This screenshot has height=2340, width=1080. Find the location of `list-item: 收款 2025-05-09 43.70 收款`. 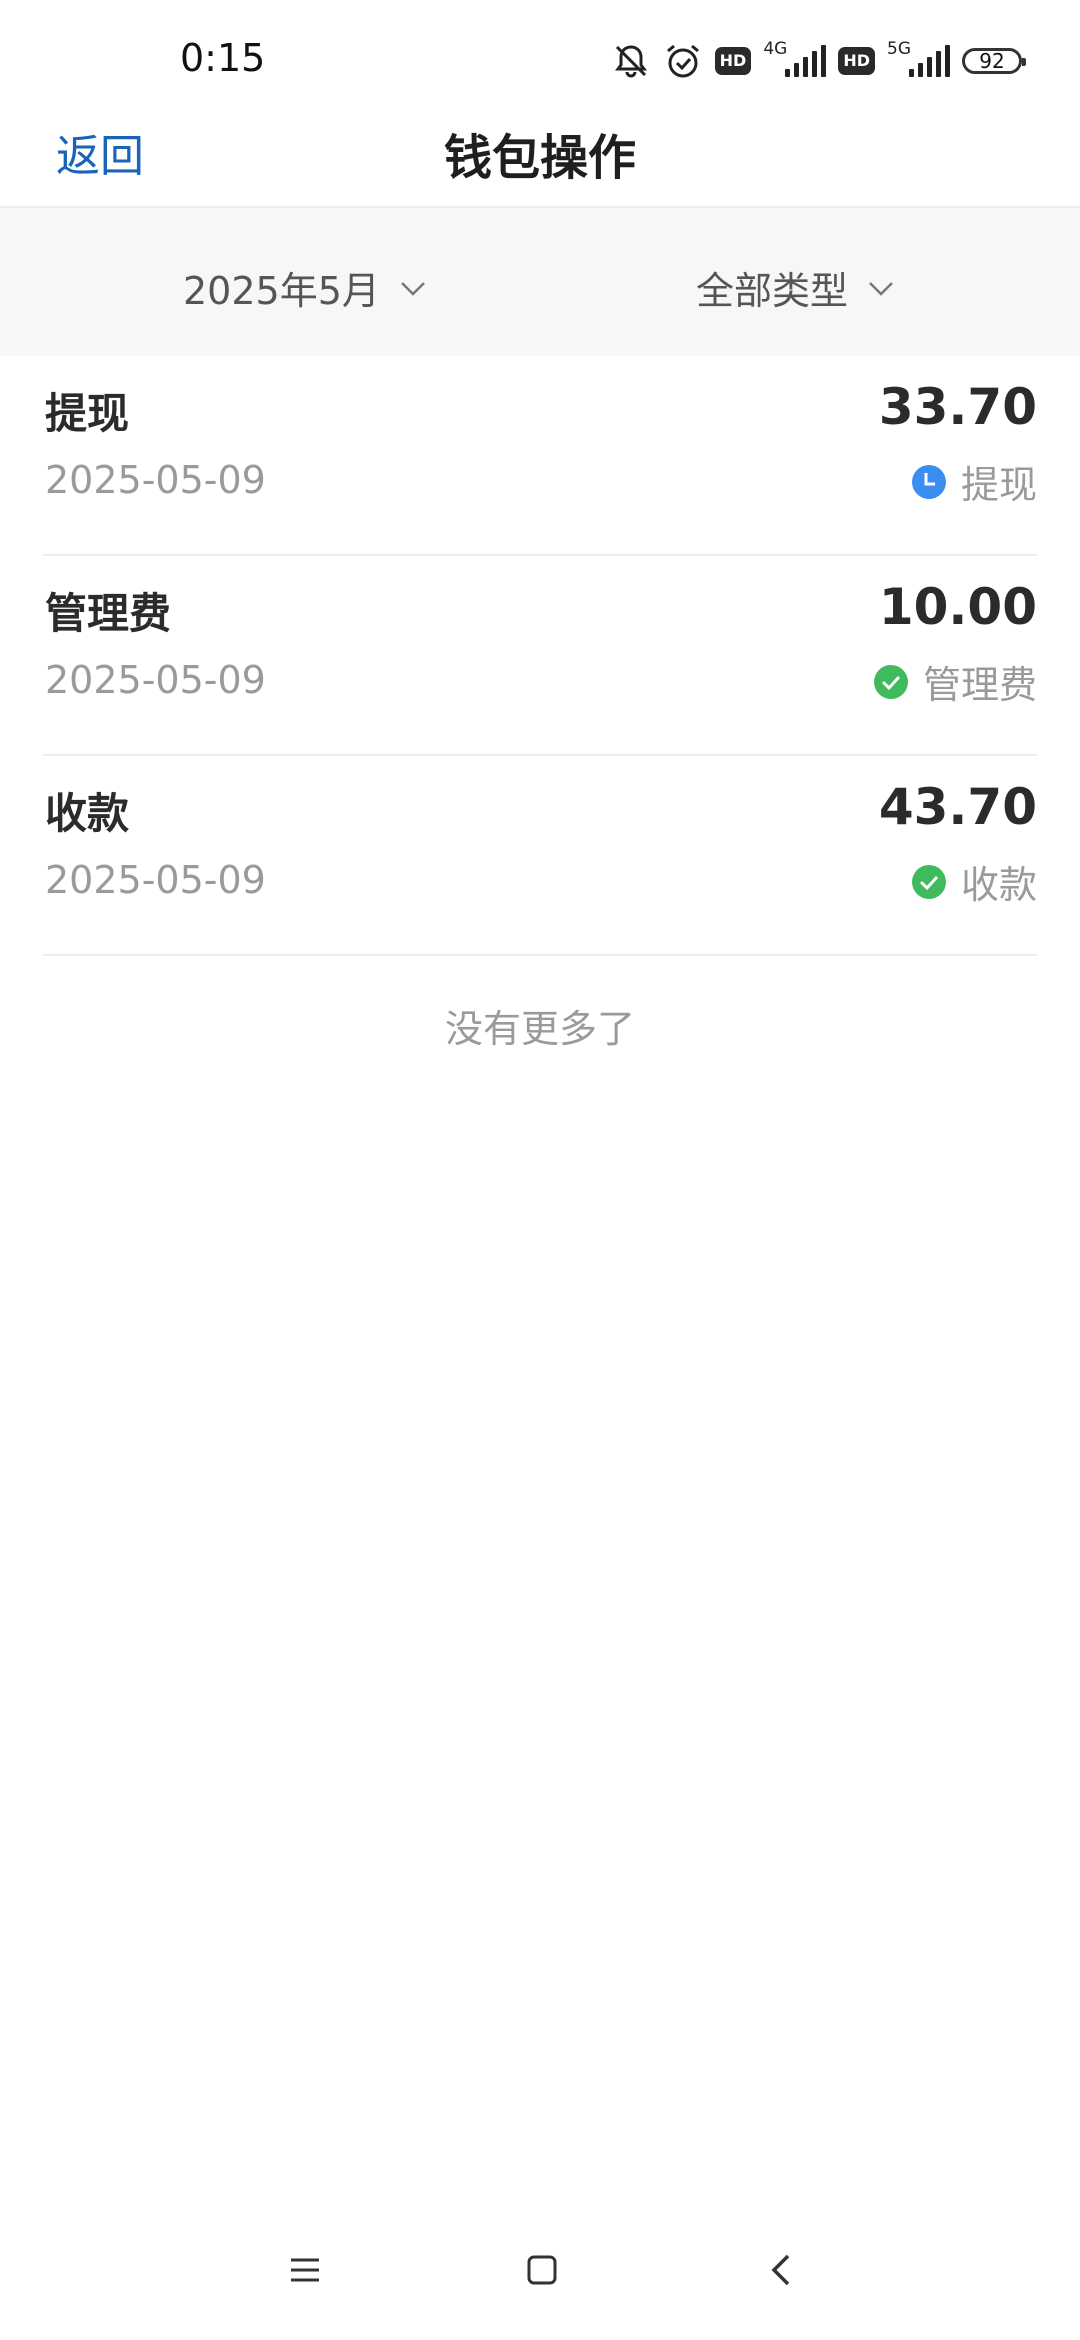

list-item: 收款 2025-05-09 43.70 收款 is located at coordinates (540, 856).